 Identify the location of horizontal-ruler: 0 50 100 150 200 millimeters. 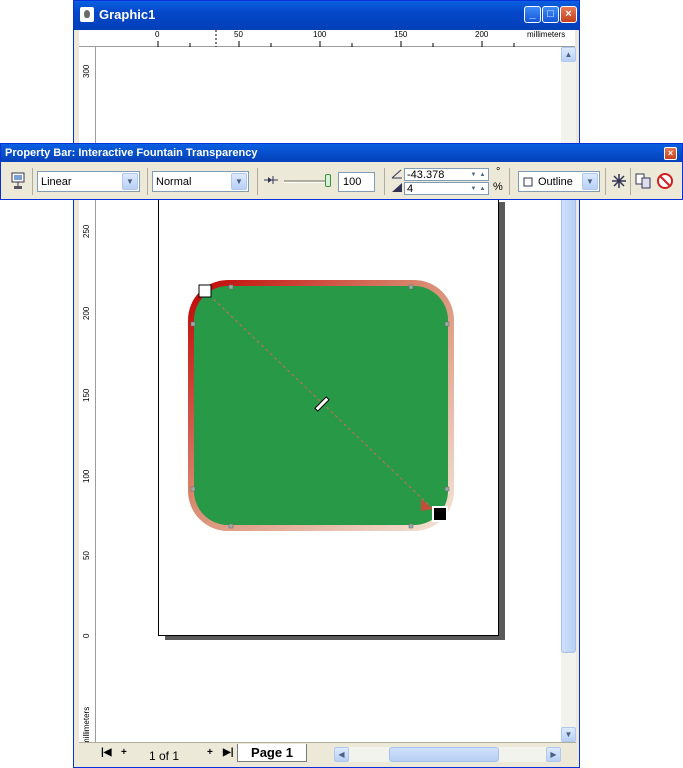
(327, 38).